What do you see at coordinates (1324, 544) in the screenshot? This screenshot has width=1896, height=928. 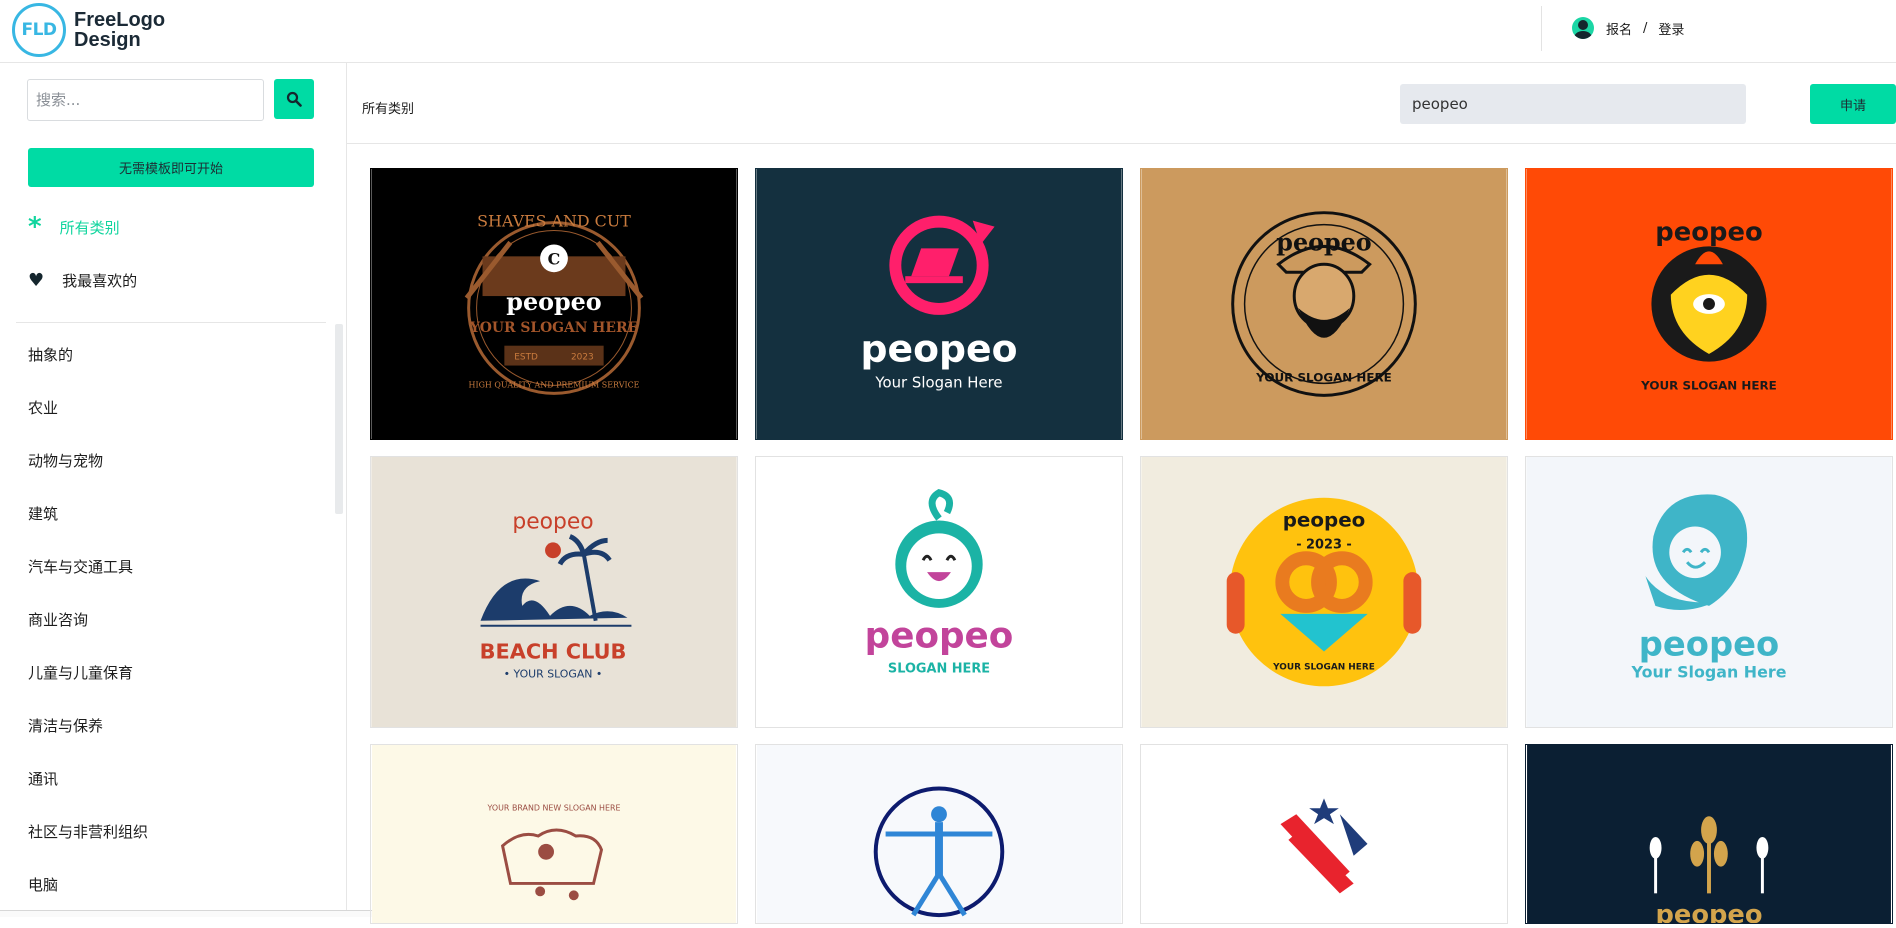 I see `card-year: - 2023 -` at bounding box center [1324, 544].